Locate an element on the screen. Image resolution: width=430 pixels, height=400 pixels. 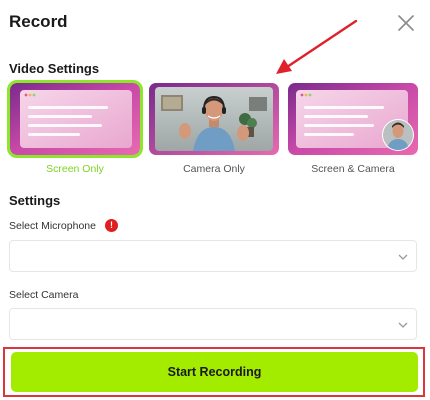
start-recording-button: Start Recording is located at coordinates (214, 372).